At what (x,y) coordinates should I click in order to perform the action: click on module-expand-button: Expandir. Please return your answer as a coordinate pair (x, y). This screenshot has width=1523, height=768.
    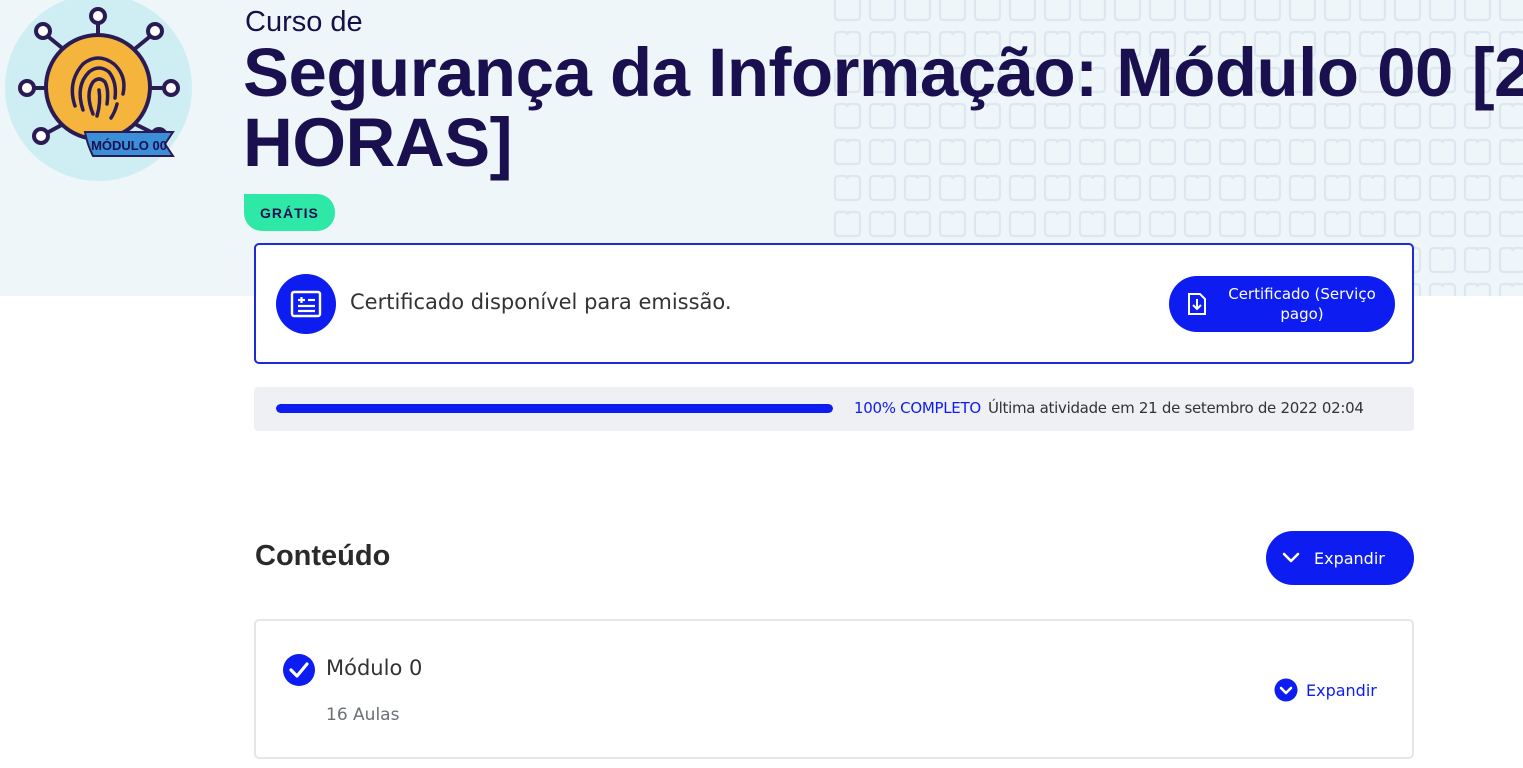
    Looking at the image, I should click on (1325, 690).